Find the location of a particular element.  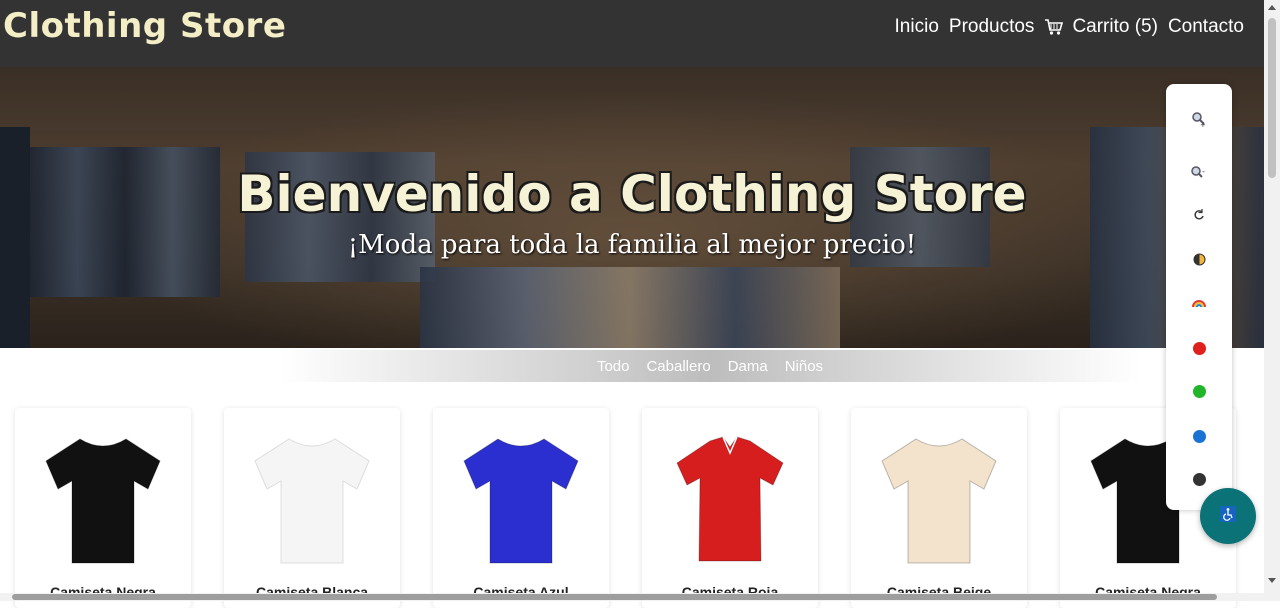

filter-ninos: Niños is located at coordinates (804, 366).